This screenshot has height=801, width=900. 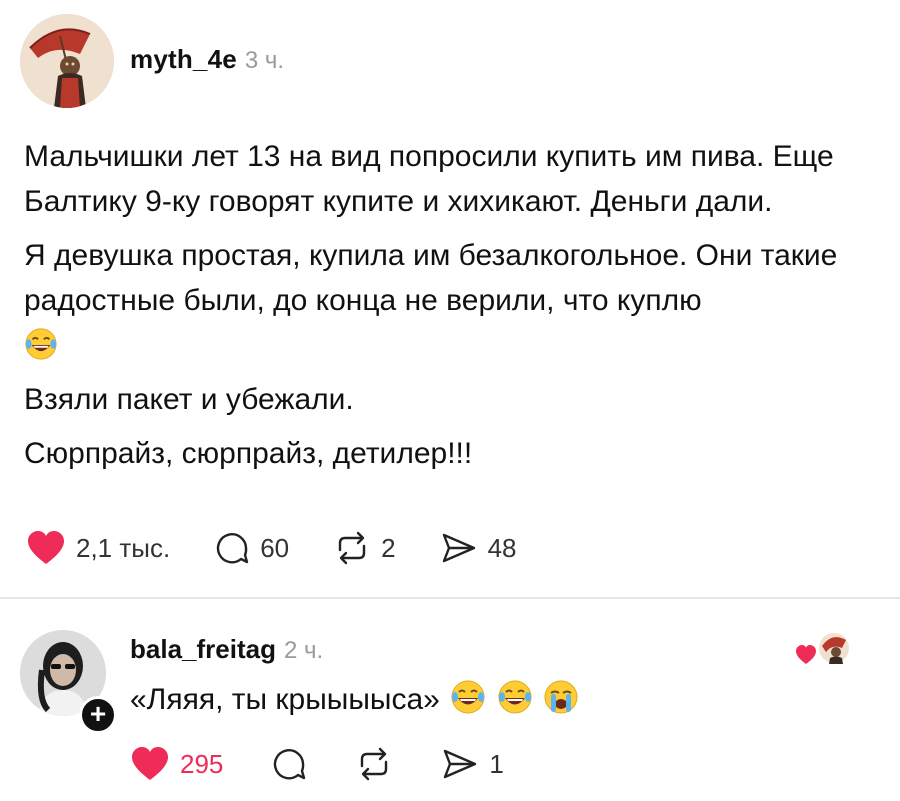 What do you see at coordinates (183, 59) in the screenshot?
I see `username: myth_4e` at bounding box center [183, 59].